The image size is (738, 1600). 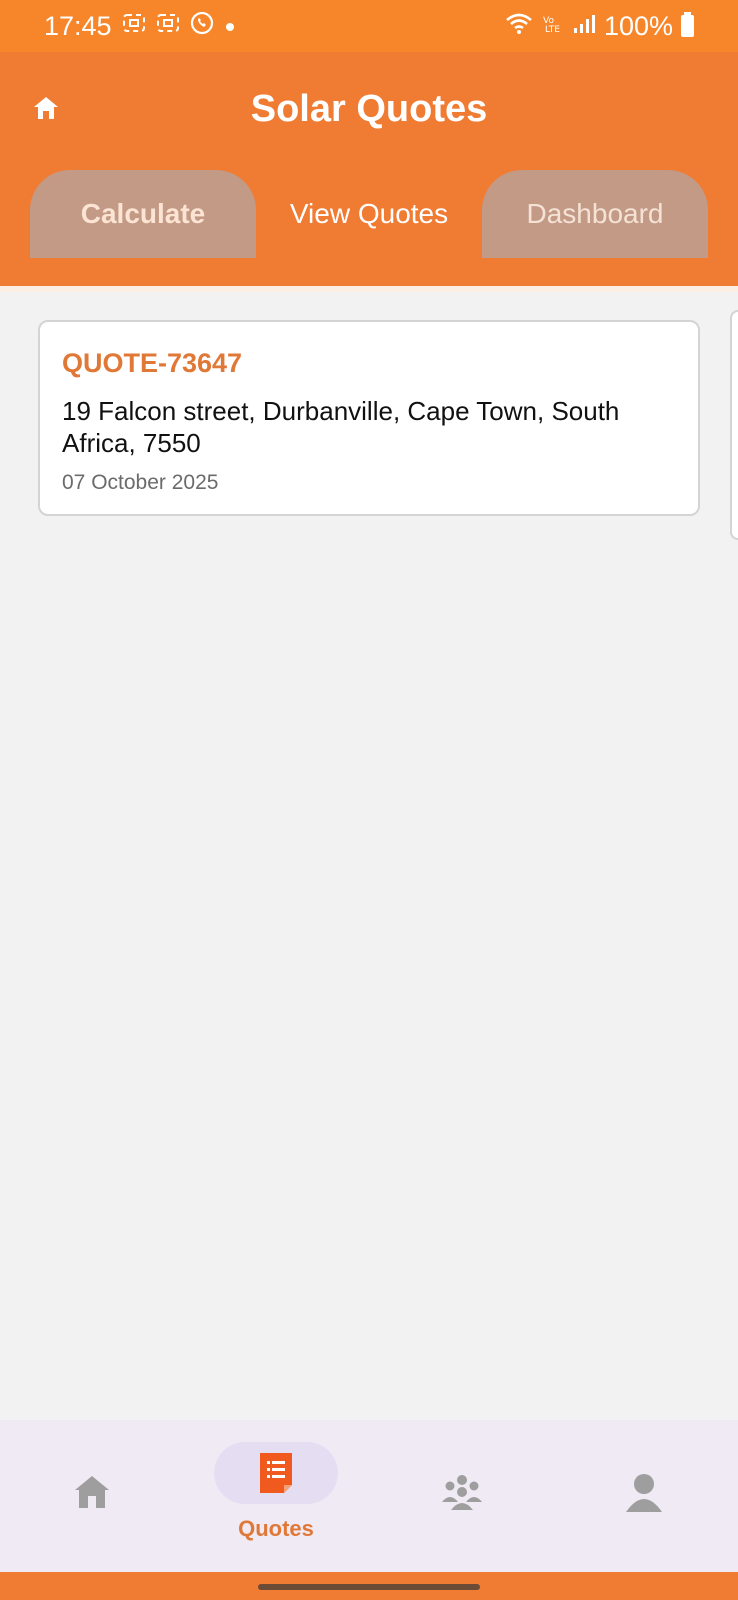 I want to click on quote-id: QUOTE-73647, so click(x=152, y=363).